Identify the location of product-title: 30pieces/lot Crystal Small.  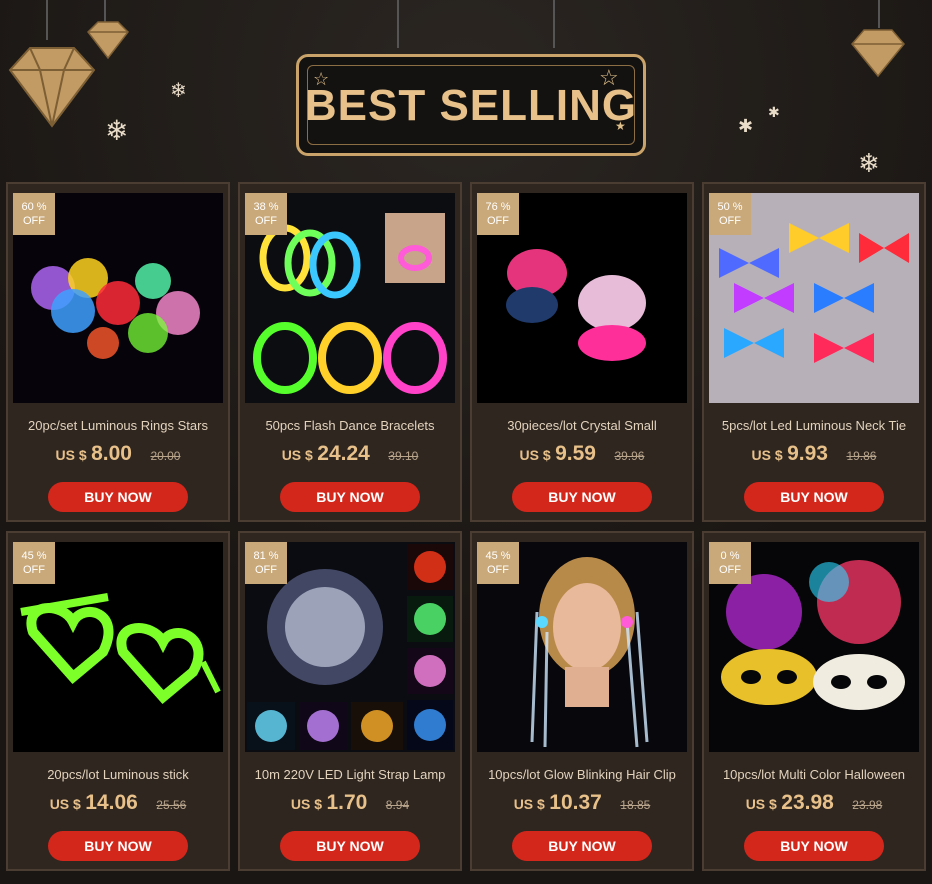
(582, 425).